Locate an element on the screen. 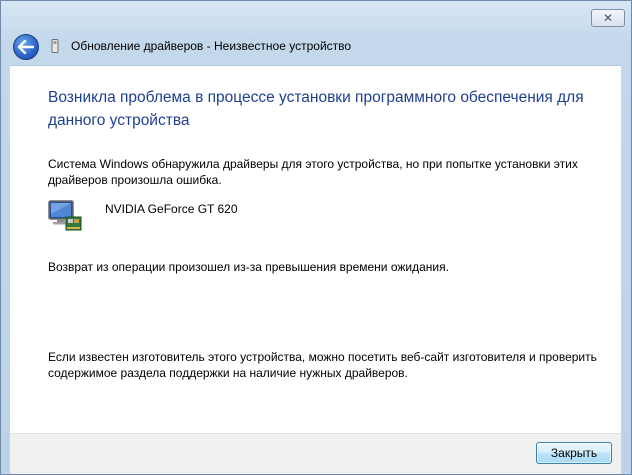 Image resolution: width=632 pixels, height=475 pixels. back-button is located at coordinates (26, 47).